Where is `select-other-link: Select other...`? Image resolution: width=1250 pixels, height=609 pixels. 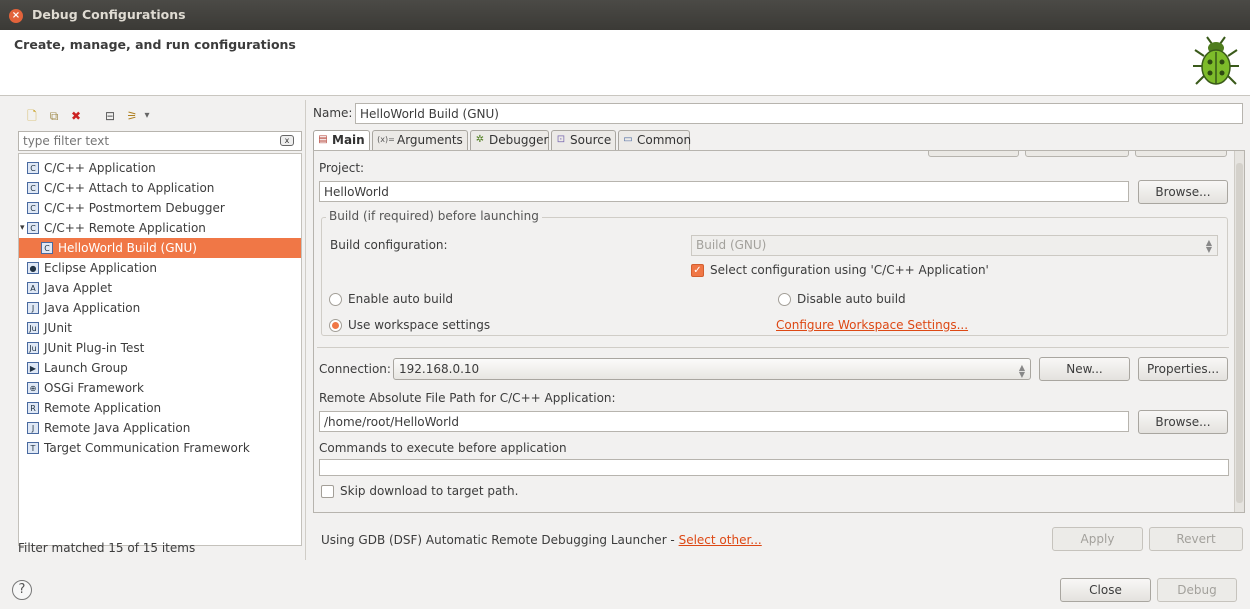
select-other-link: Select other... is located at coordinates (720, 540).